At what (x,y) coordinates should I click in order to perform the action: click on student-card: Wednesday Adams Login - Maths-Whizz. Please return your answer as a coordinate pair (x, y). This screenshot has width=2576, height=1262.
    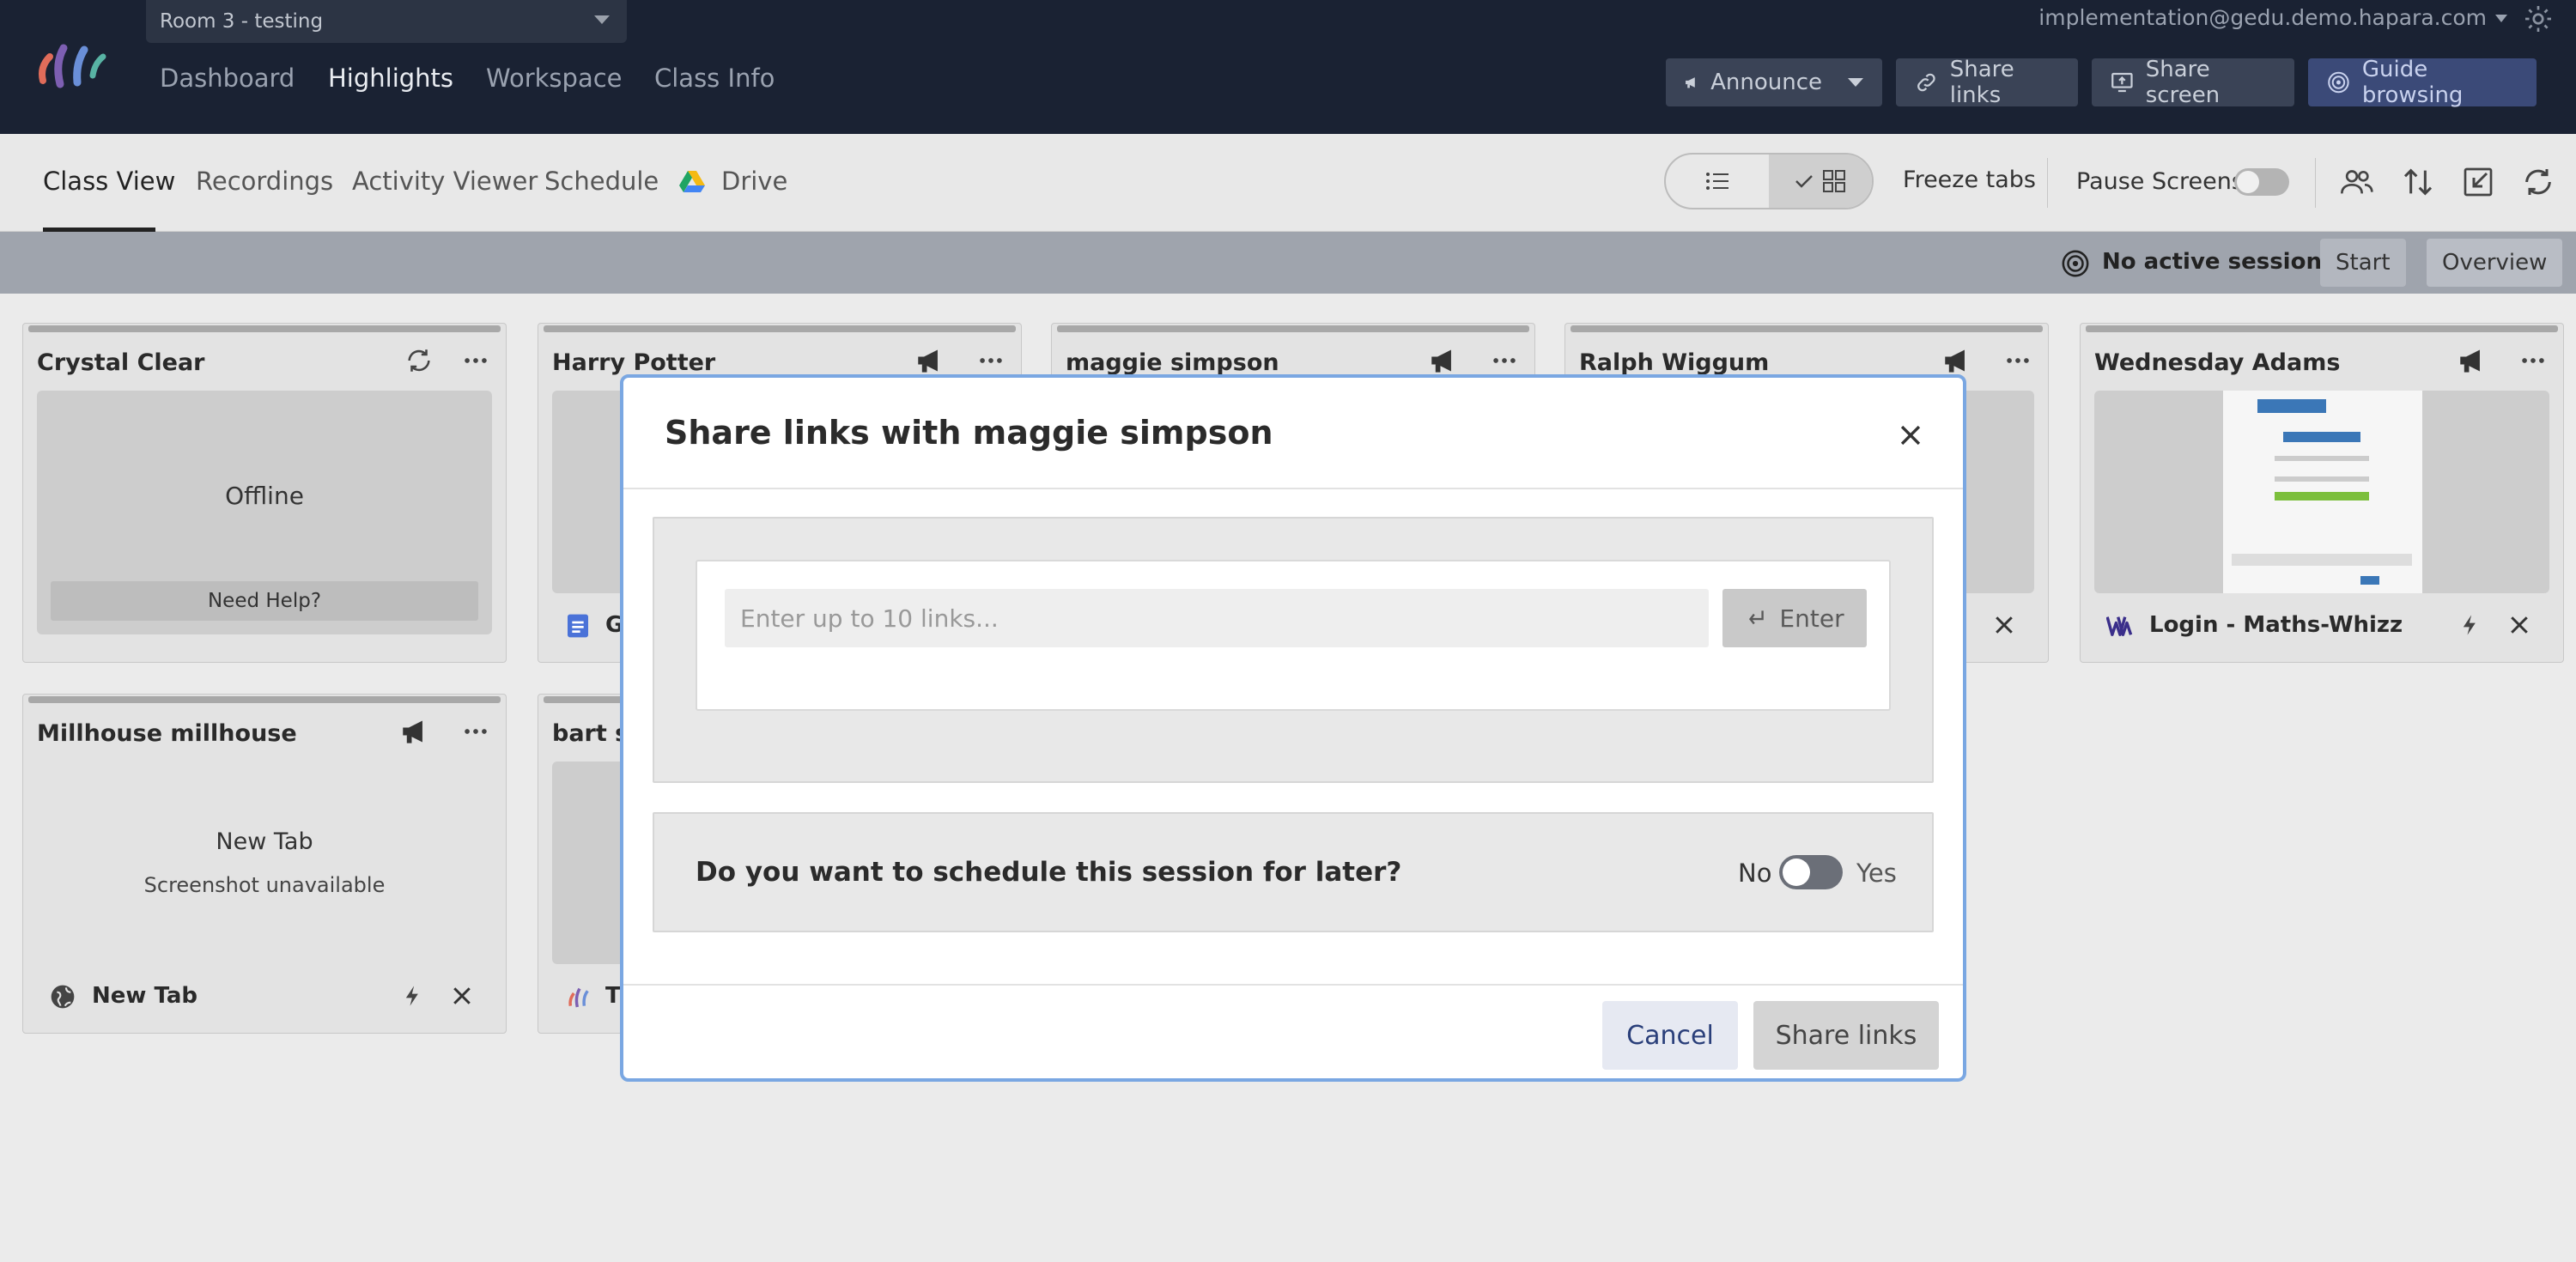
    Looking at the image, I should click on (2322, 493).